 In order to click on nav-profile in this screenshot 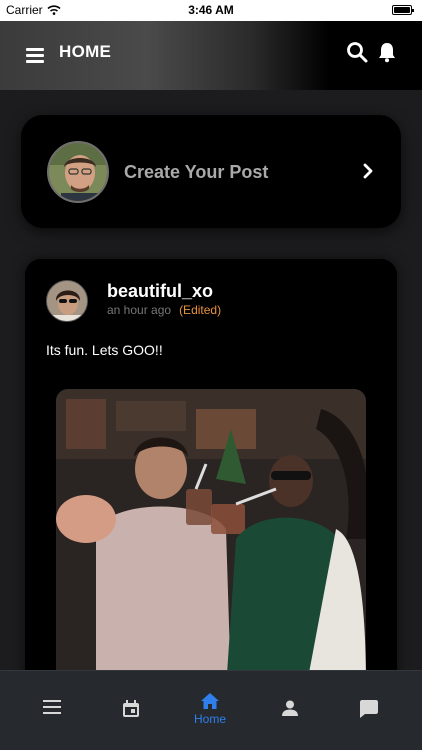, I will do `click(290, 710)`.